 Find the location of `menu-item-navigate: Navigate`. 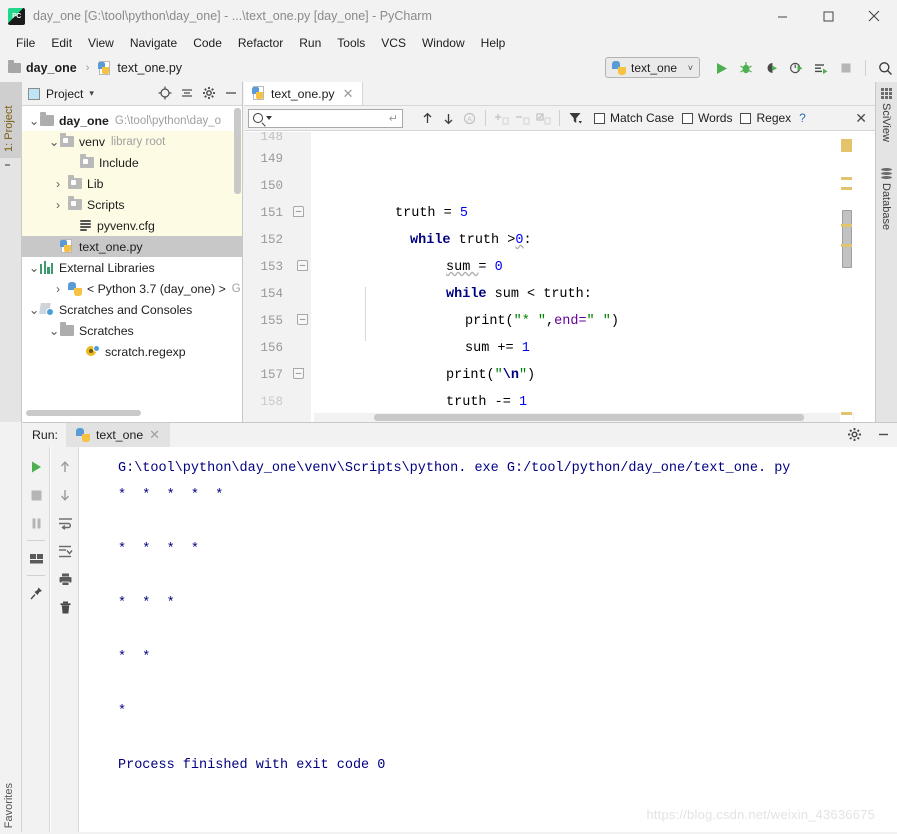

menu-item-navigate: Navigate is located at coordinates (153, 43).